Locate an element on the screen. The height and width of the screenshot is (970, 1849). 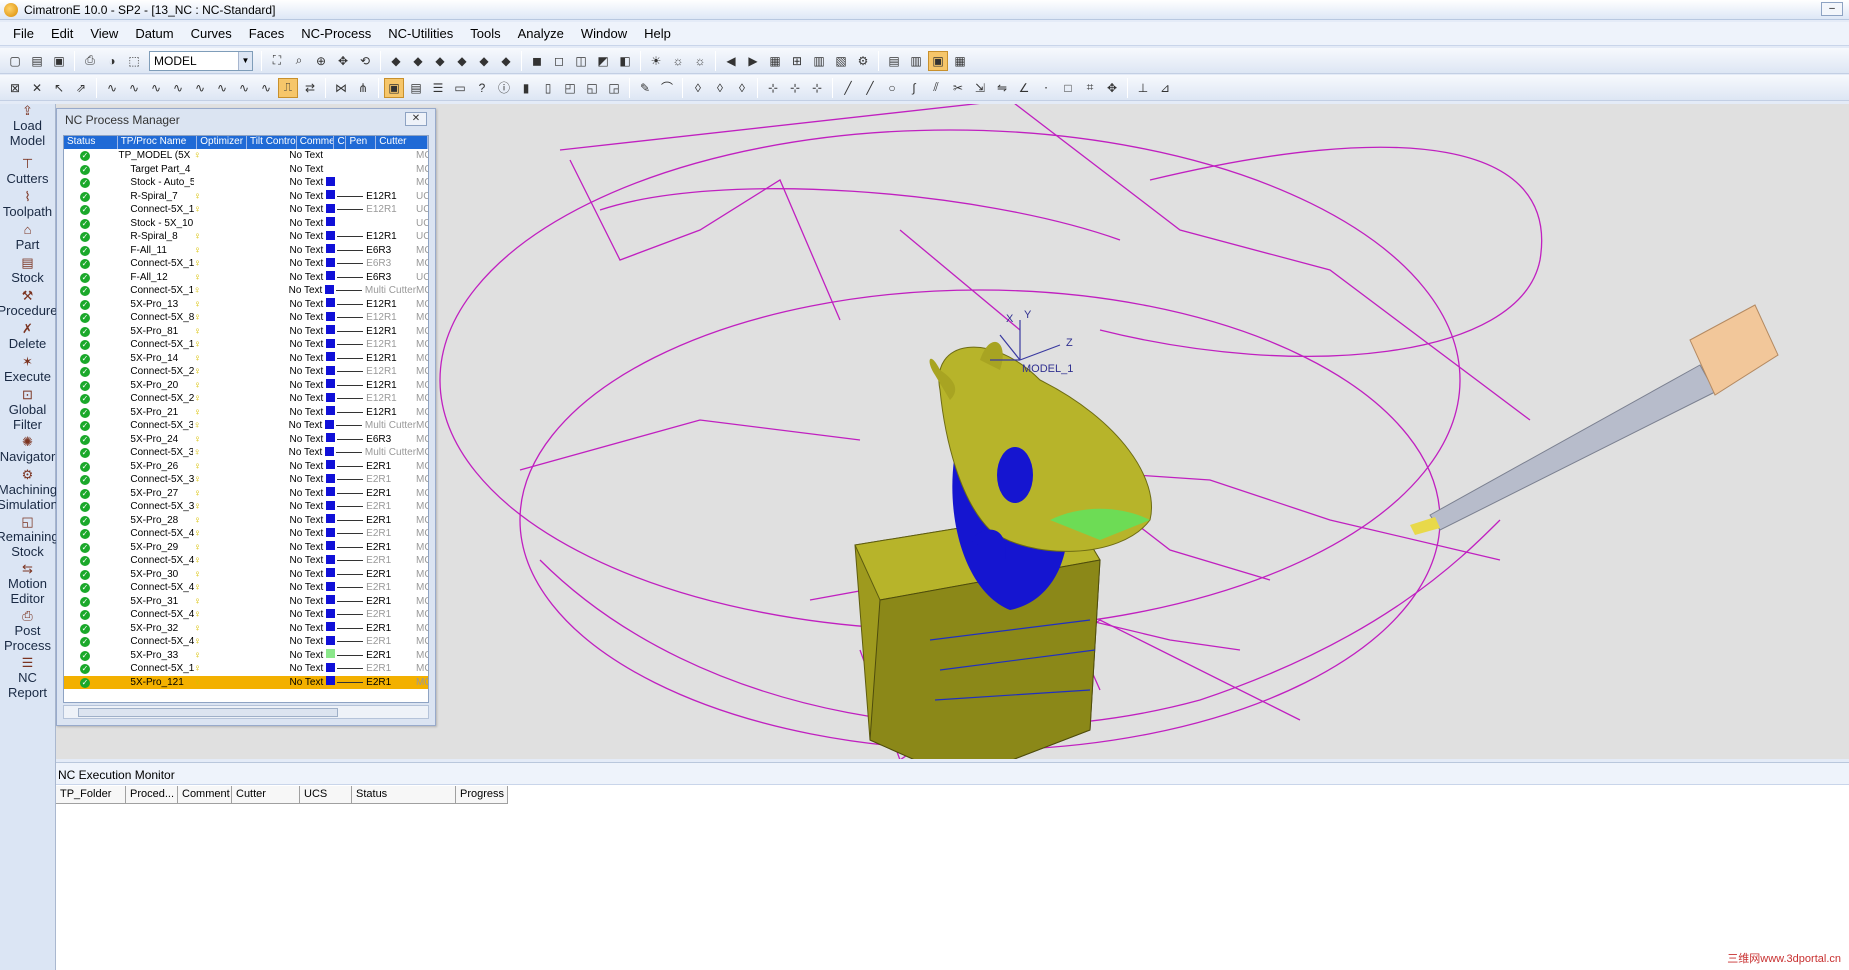
extend-icon: ⇲ is located at coordinates (980, 88).